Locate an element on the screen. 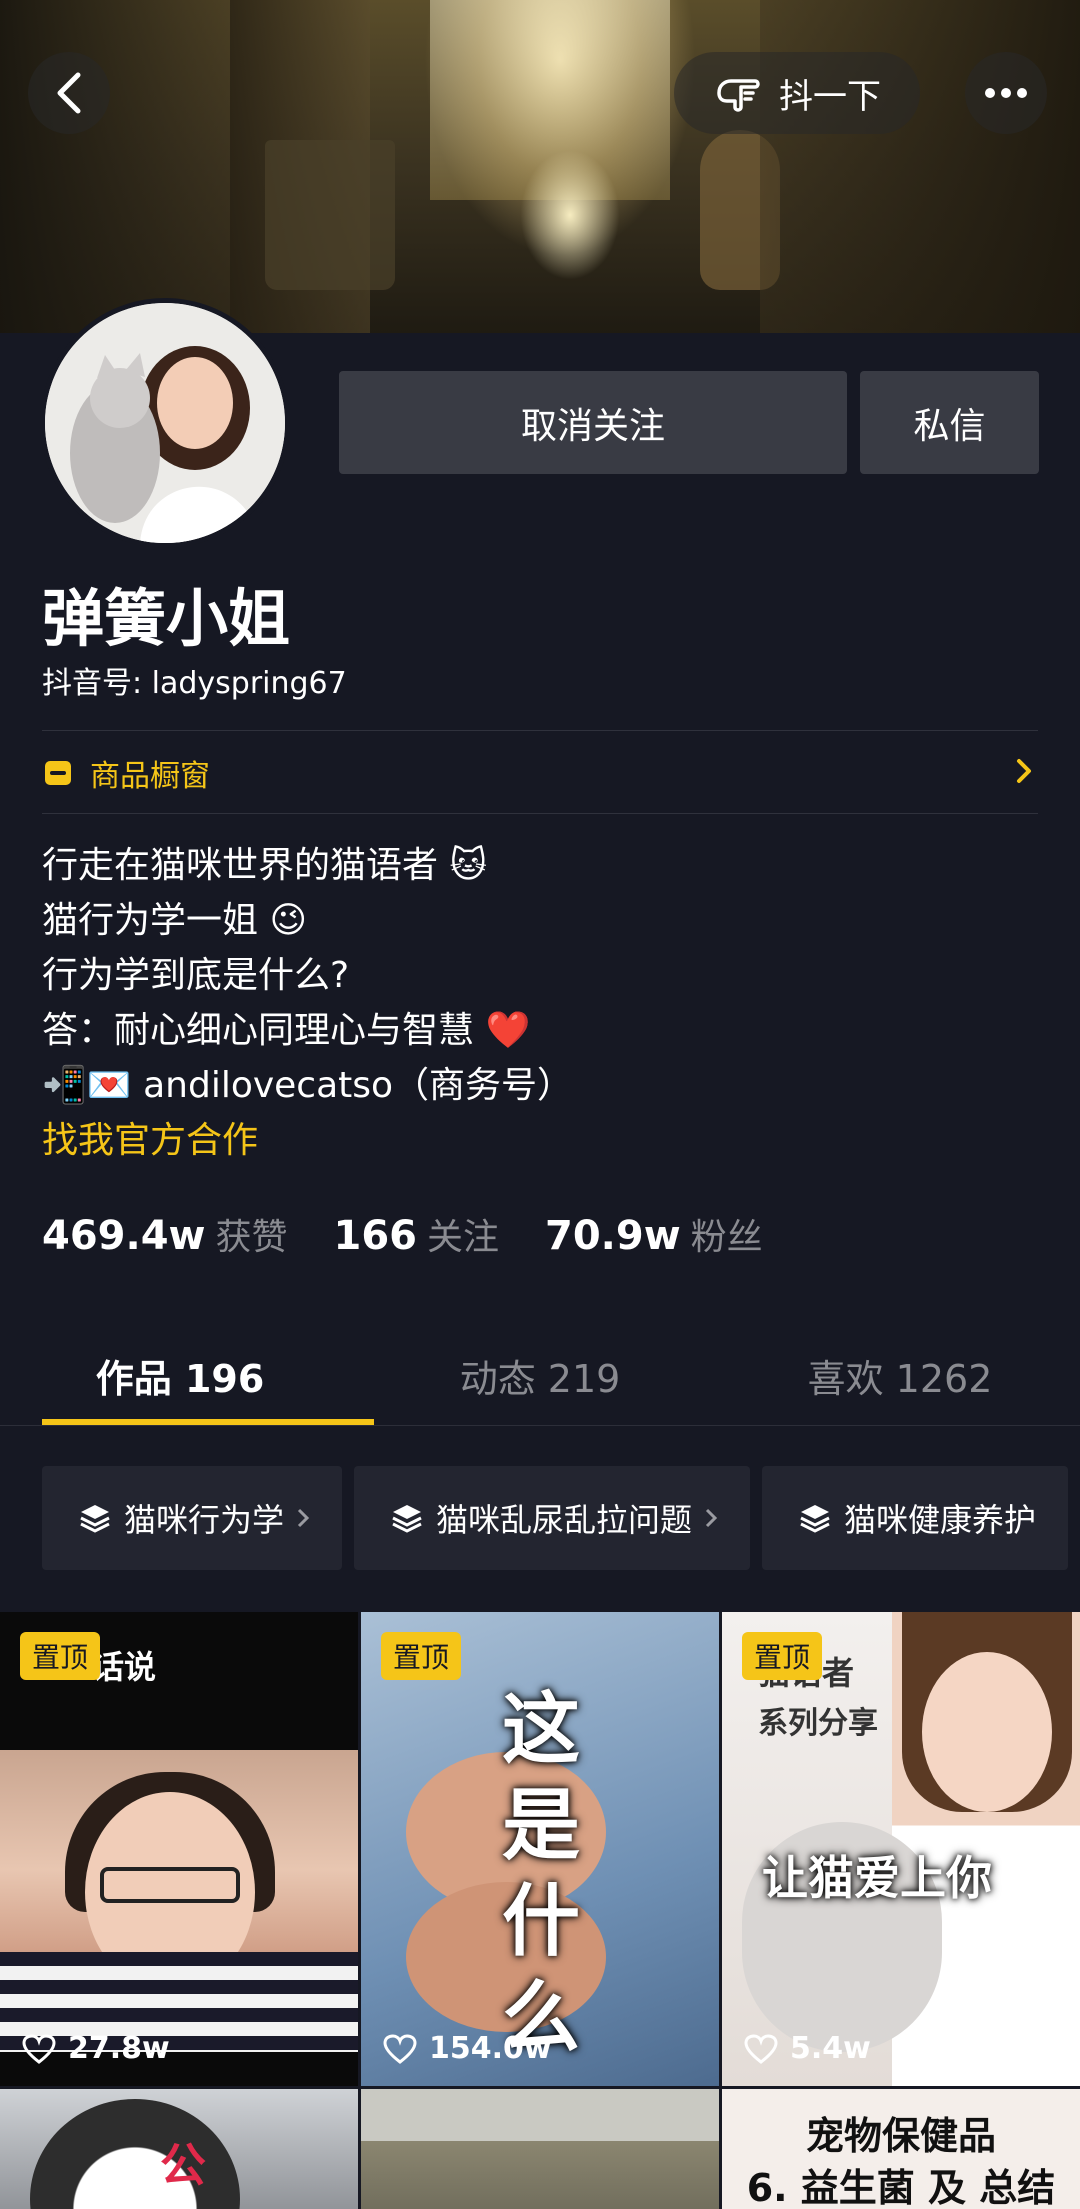  unfollow-button: 取消关注 is located at coordinates (593, 422).